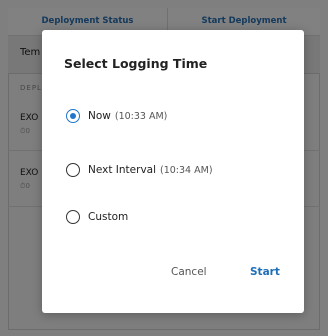 The image size is (328, 336). What do you see at coordinates (73, 116) in the screenshot?
I see `radio-selected-icon` at bounding box center [73, 116].